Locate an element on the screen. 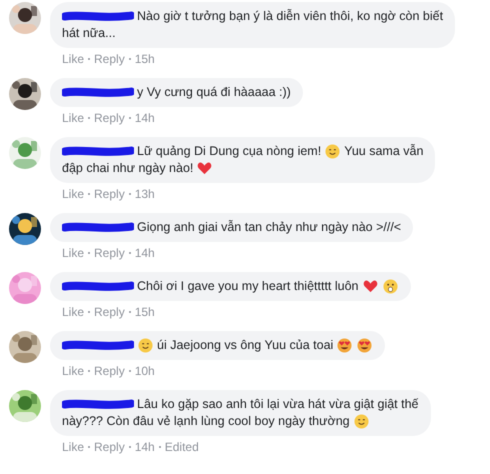 This screenshot has width=490, height=474. comment-text: úi Jaejoong vs ông Yuu của toai is located at coordinates (245, 345).